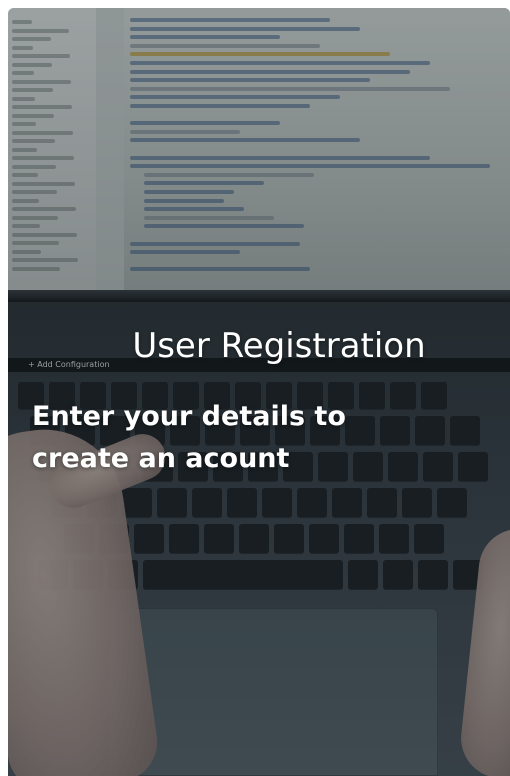 The height and width of the screenshot is (776, 510). I want to click on page-title: User Registration, so click(279, 346).